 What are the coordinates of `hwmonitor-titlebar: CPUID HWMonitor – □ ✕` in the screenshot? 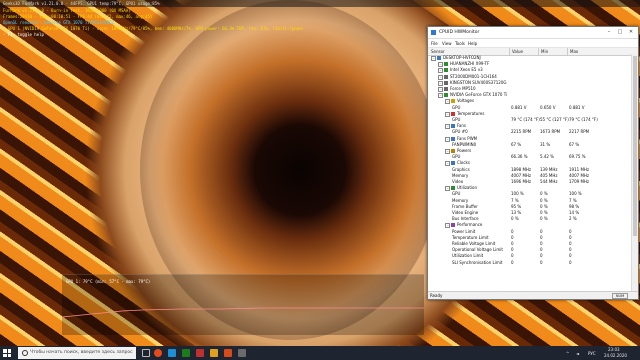 It's located at (533, 33).